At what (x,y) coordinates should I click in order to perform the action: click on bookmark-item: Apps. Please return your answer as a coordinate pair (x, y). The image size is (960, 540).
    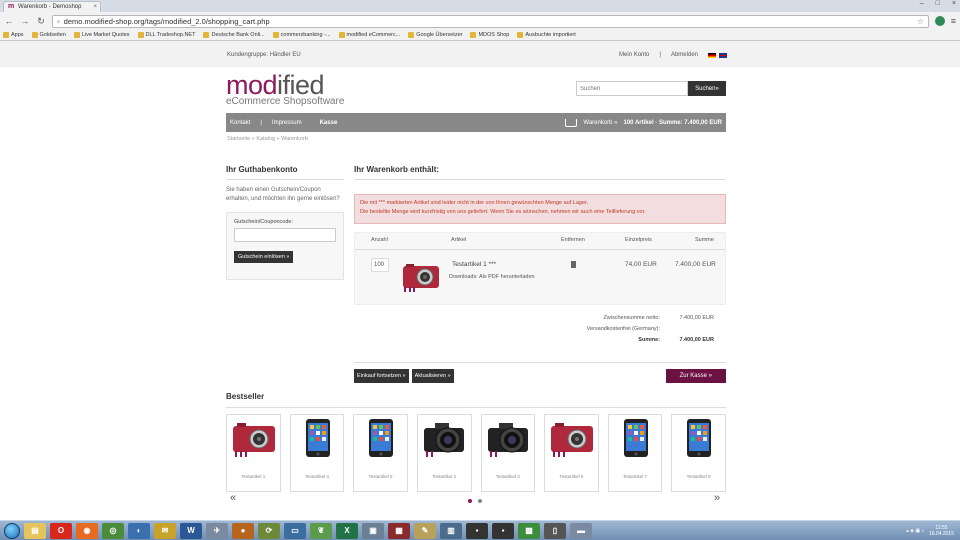
    Looking at the image, I should click on (13, 35).